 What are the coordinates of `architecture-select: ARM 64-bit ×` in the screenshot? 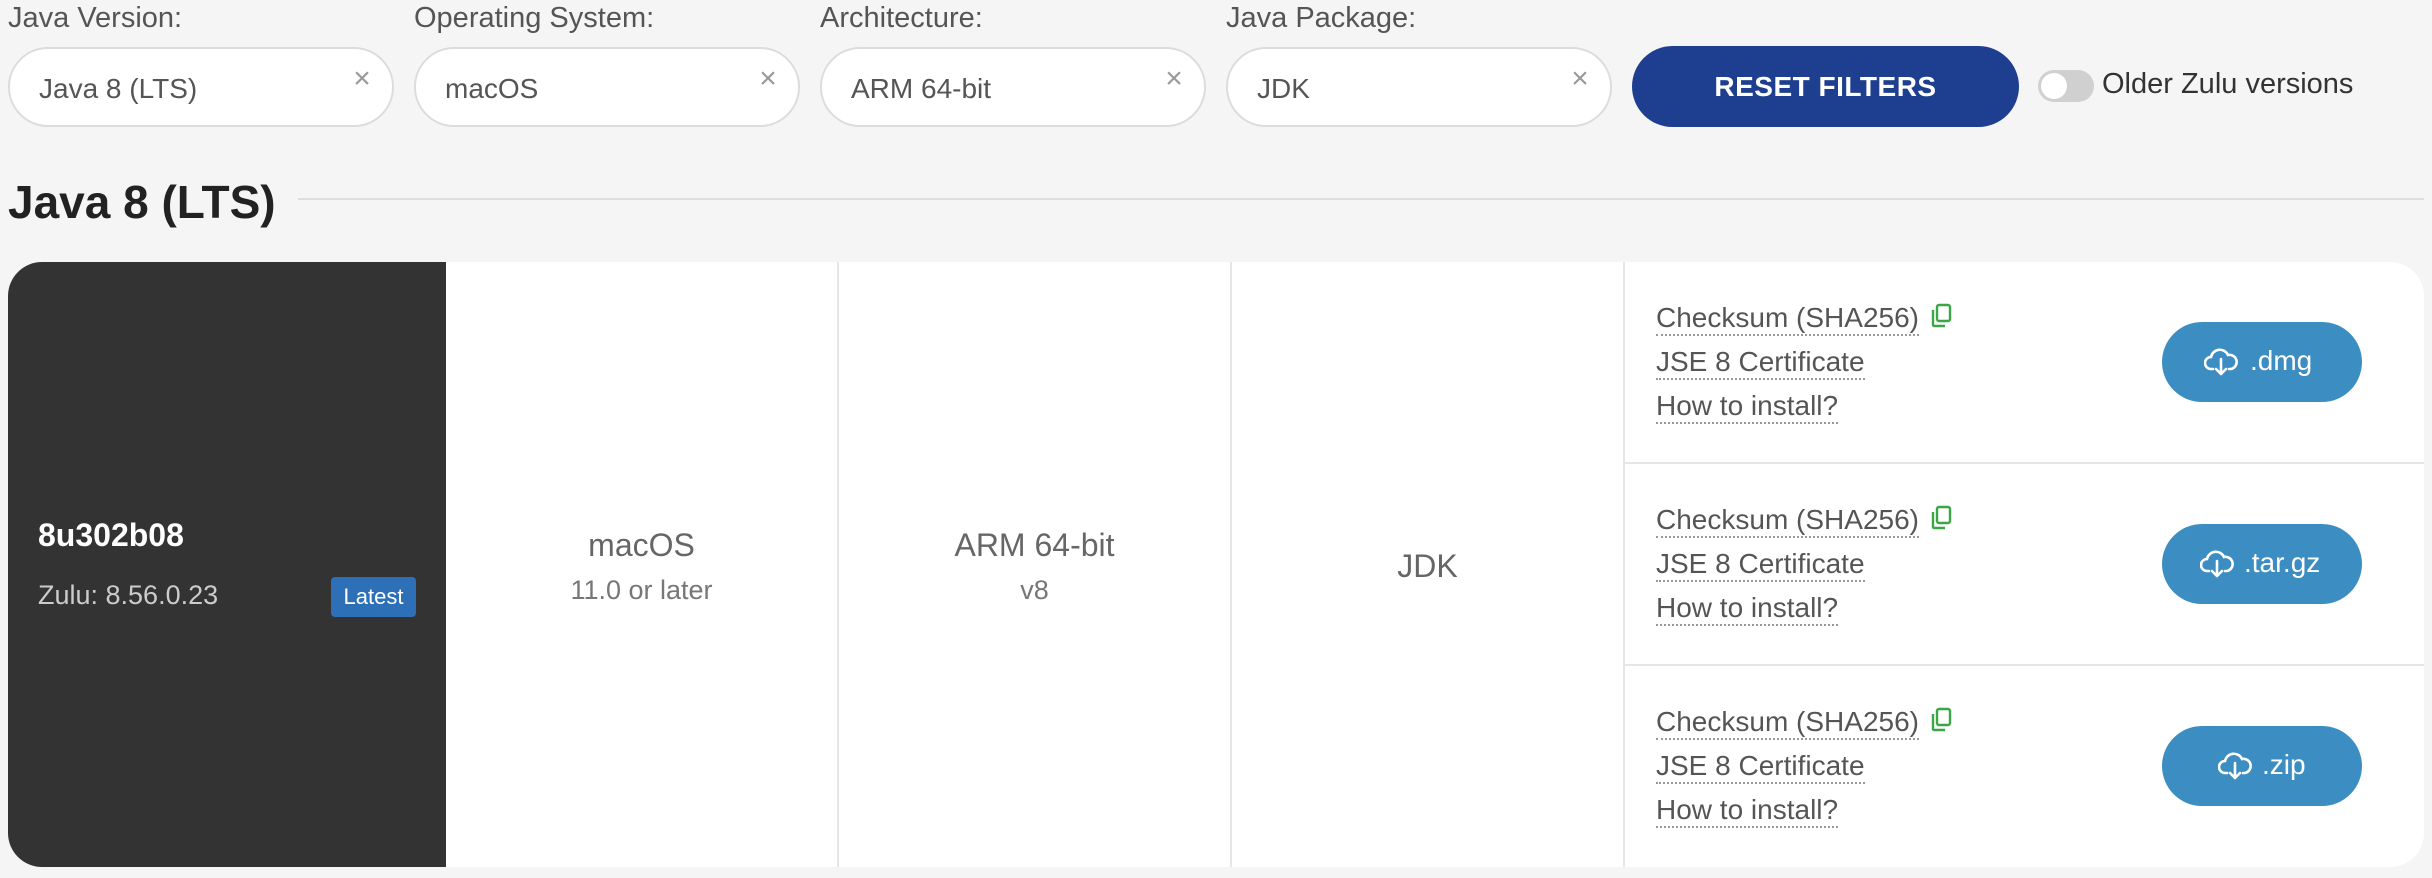 It's located at (1013, 87).